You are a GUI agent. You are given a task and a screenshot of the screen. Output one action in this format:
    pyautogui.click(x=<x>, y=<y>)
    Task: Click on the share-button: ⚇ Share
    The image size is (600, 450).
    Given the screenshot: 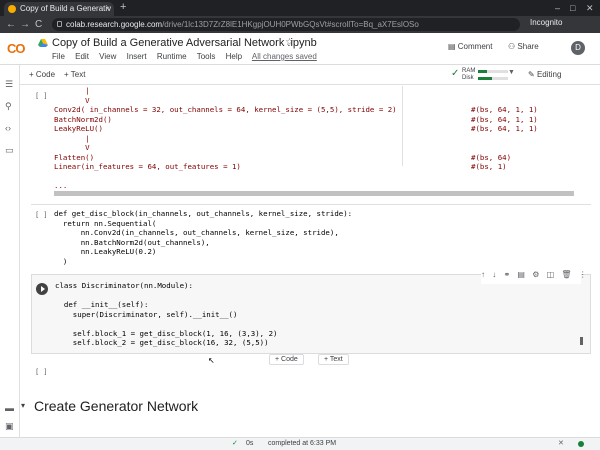 What is the action you would take?
    pyautogui.click(x=523, y=46)
    